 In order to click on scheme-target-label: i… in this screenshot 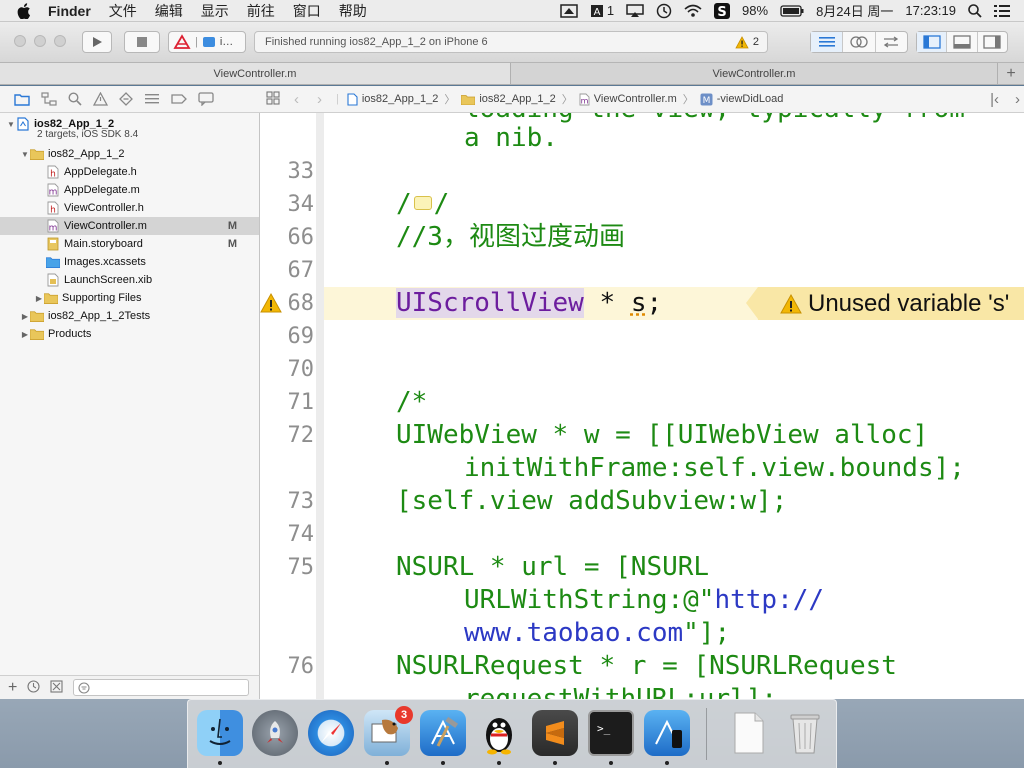, I will do `click(226, 42)`.